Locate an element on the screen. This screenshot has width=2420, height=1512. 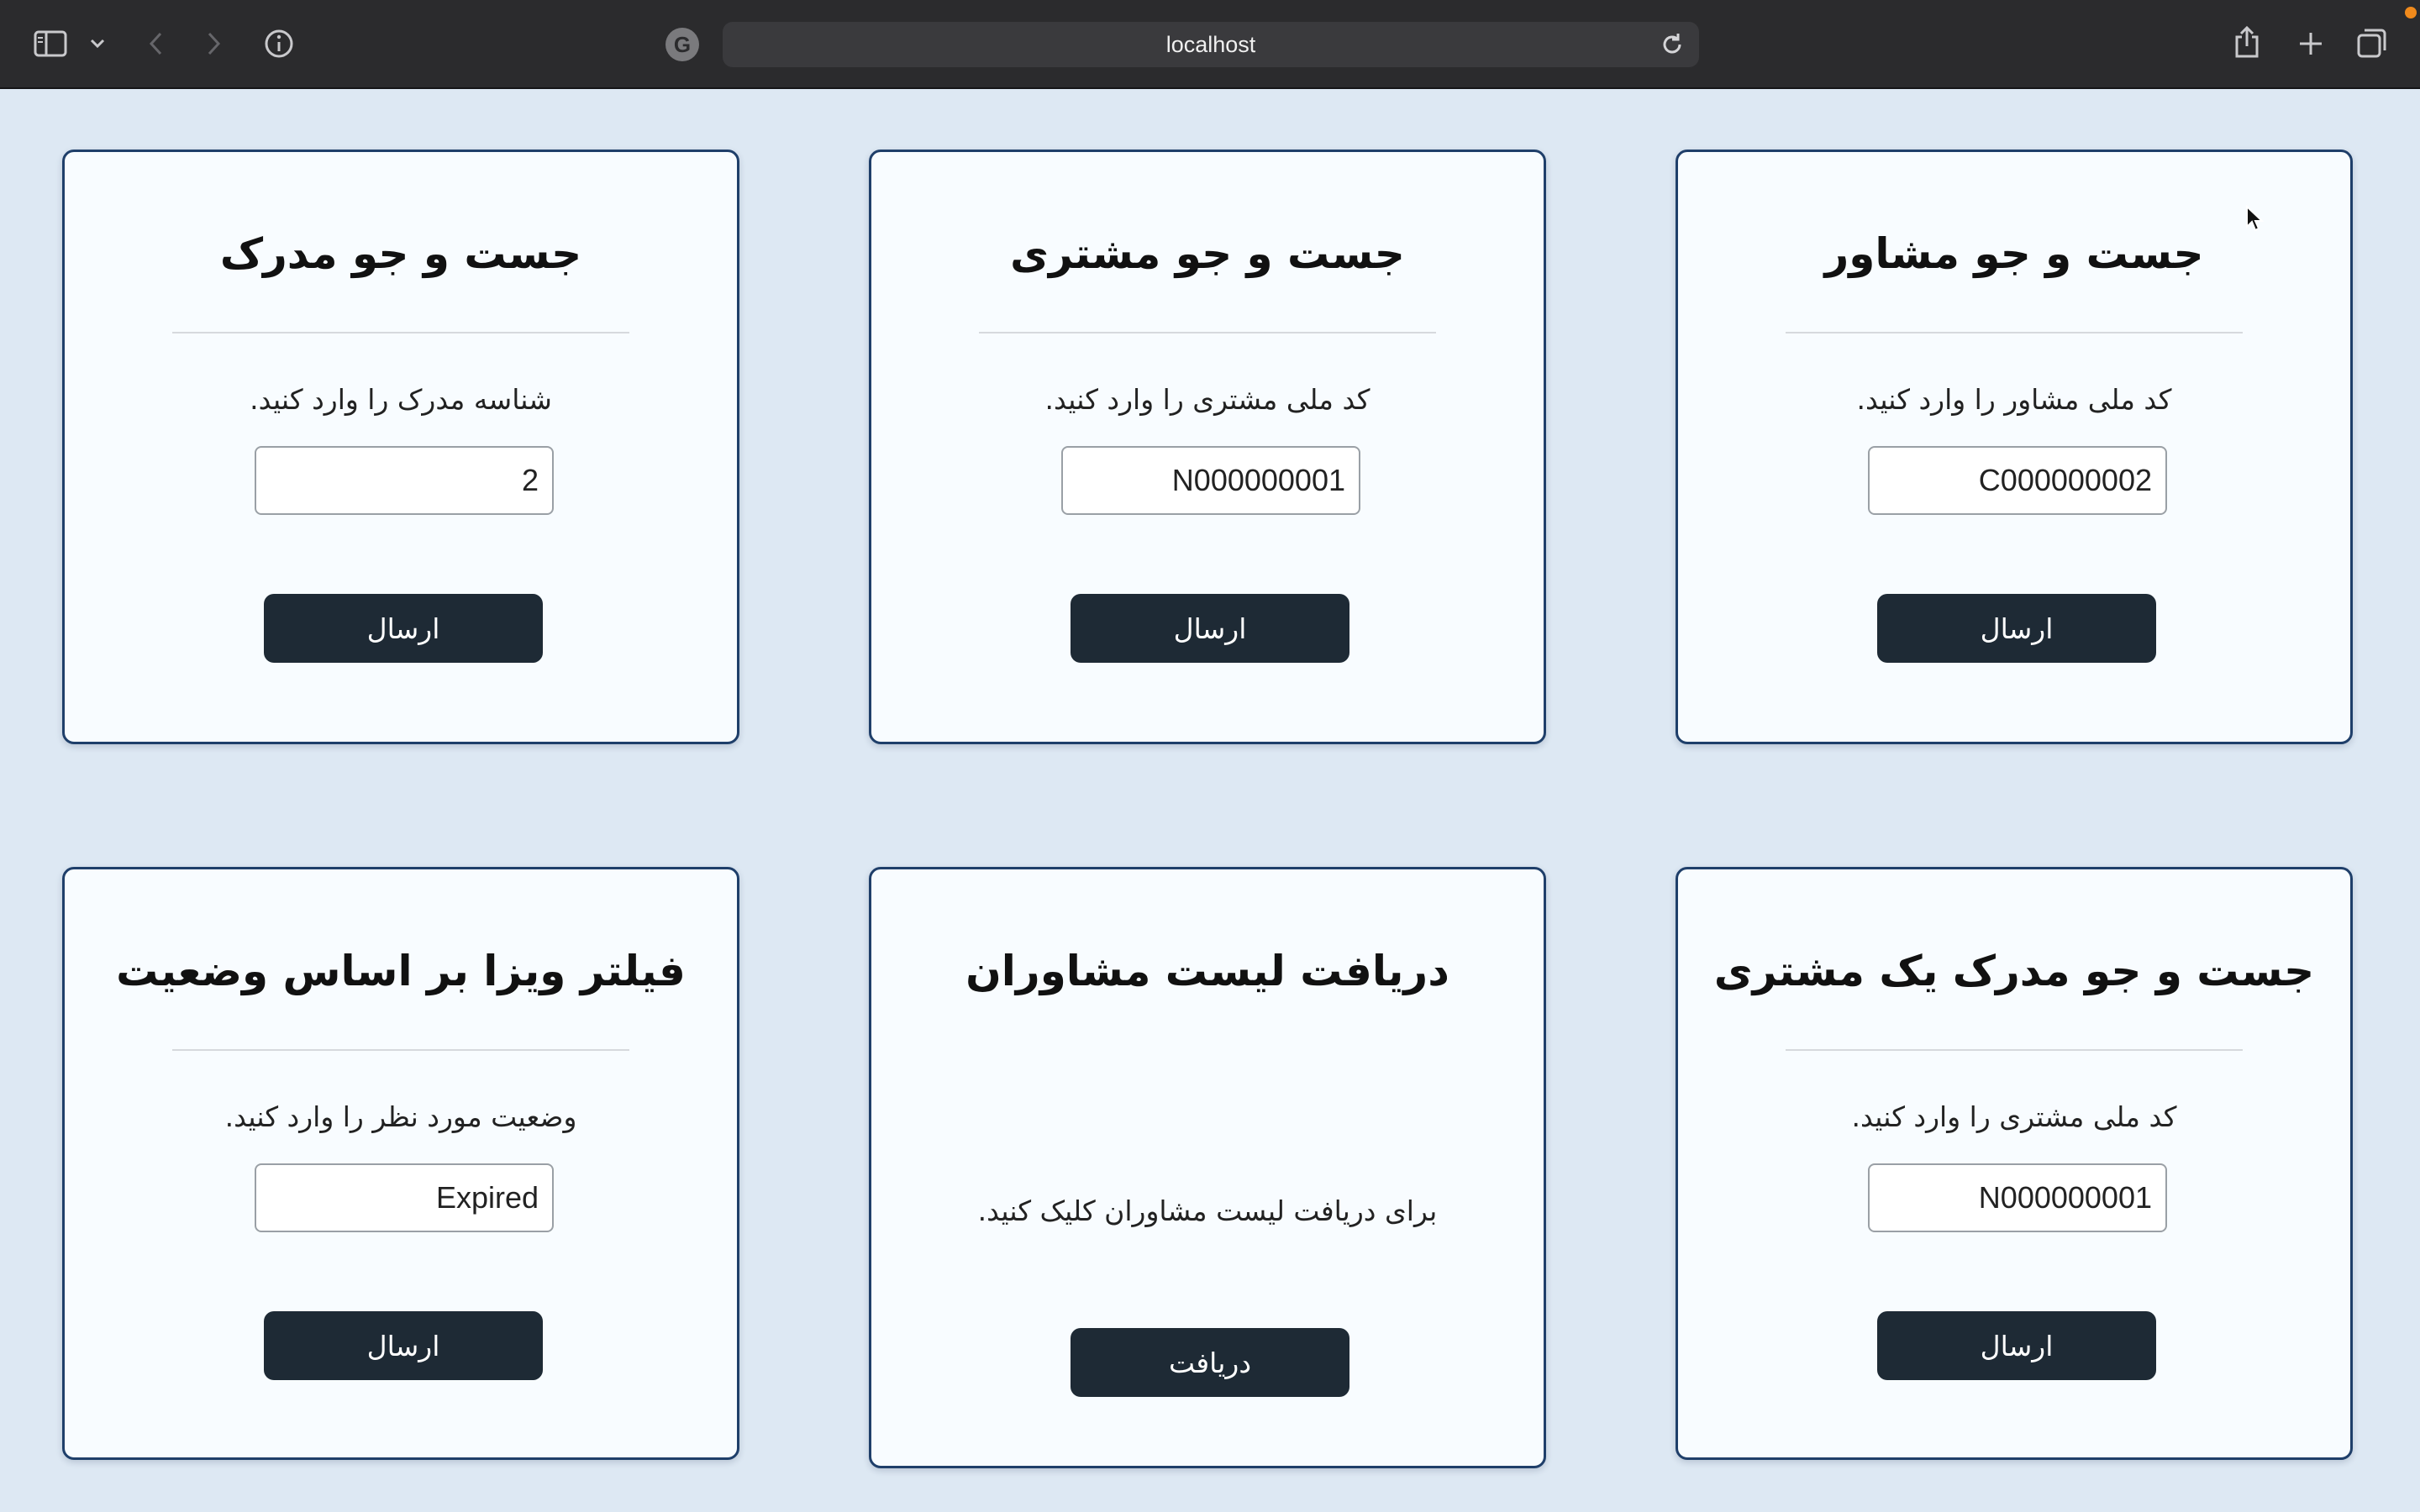
card-title: جست و جو مدرک is located at coordinates (400, 253).